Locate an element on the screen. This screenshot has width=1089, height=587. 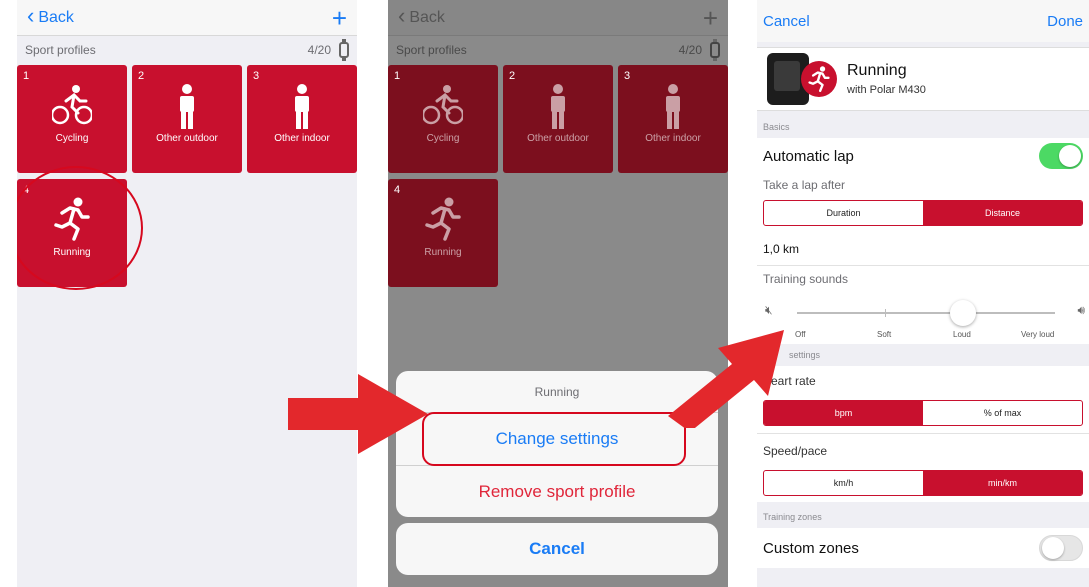
custom-zones-label: Custom zones is located at coordinates (811, 548).